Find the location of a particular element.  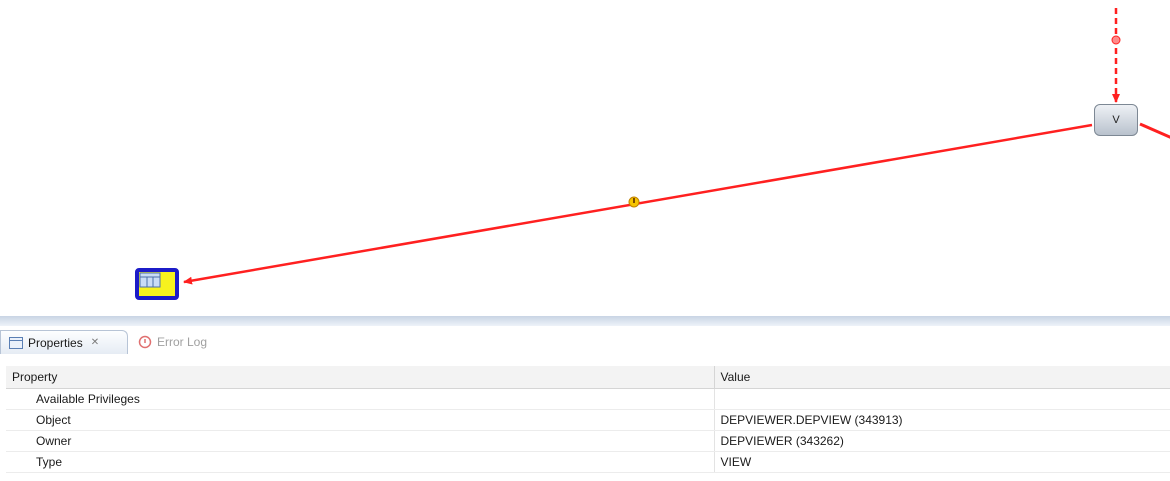

tab-error-log: Error Log is located at coordinates (170, 342).